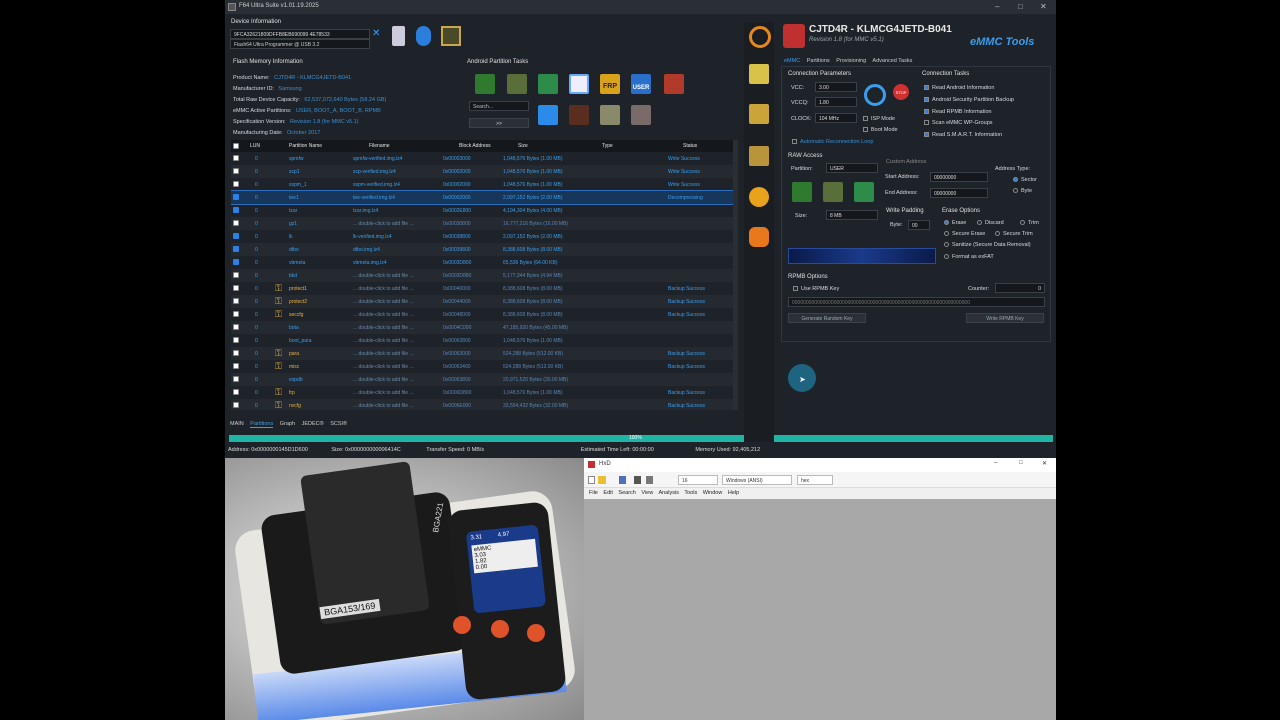  What do you see at coordinates (376, 185) in the screenshot?
I see `row-filename: sspm-verified.img.lz4` at bounding box center [376, 185].